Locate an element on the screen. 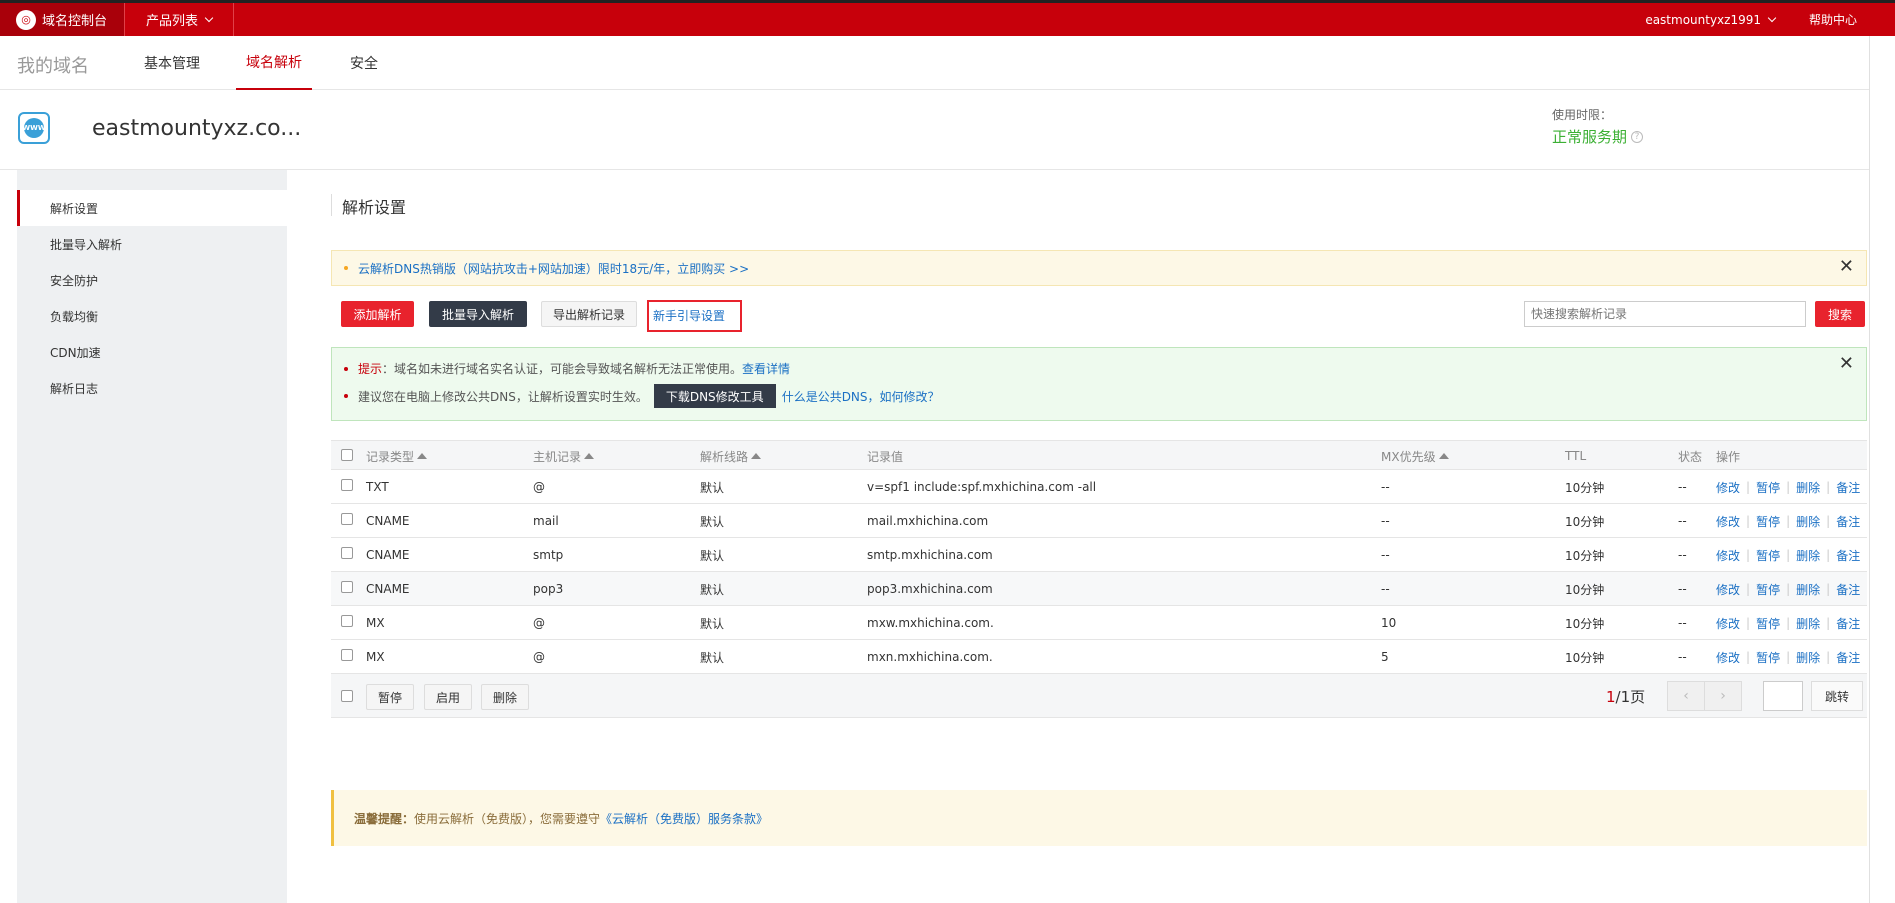 The image size is (1895, 903). promo-banner: 云解析DNS热销版（网站抗攻击+网站加速）限时18元/年，立即购买 >> ✕ is located at coordinates (1099, 268).